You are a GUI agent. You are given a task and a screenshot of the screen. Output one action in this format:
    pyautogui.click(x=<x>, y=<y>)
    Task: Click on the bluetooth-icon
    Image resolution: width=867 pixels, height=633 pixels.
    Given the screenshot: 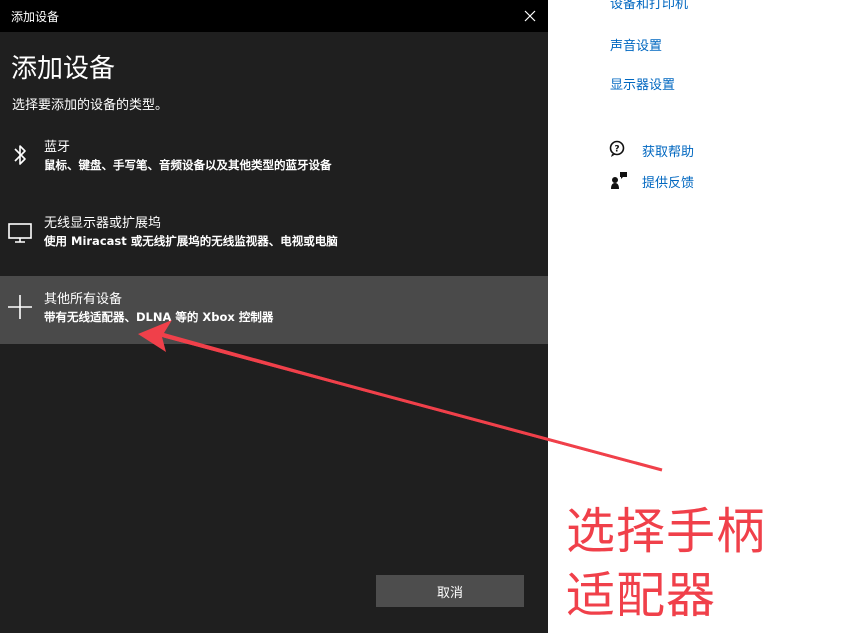 What is the action you would take?
    pyautogui.click(x=20, y=155)
    